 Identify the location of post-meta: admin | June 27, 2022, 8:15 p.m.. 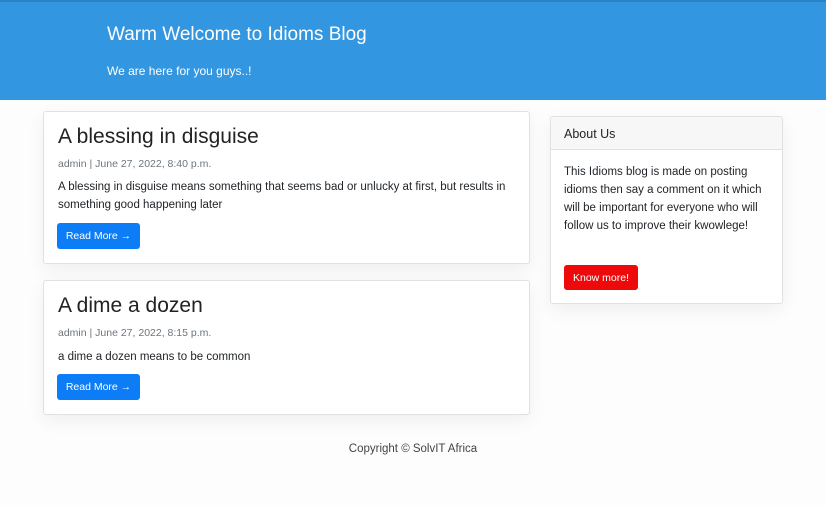
(135, 333).